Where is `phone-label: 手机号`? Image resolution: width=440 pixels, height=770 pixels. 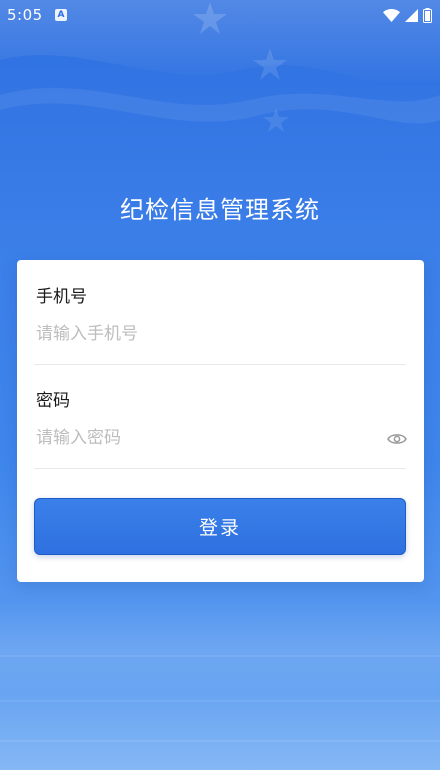
phone-label: 手机号 is located at coordinates (61, 297).